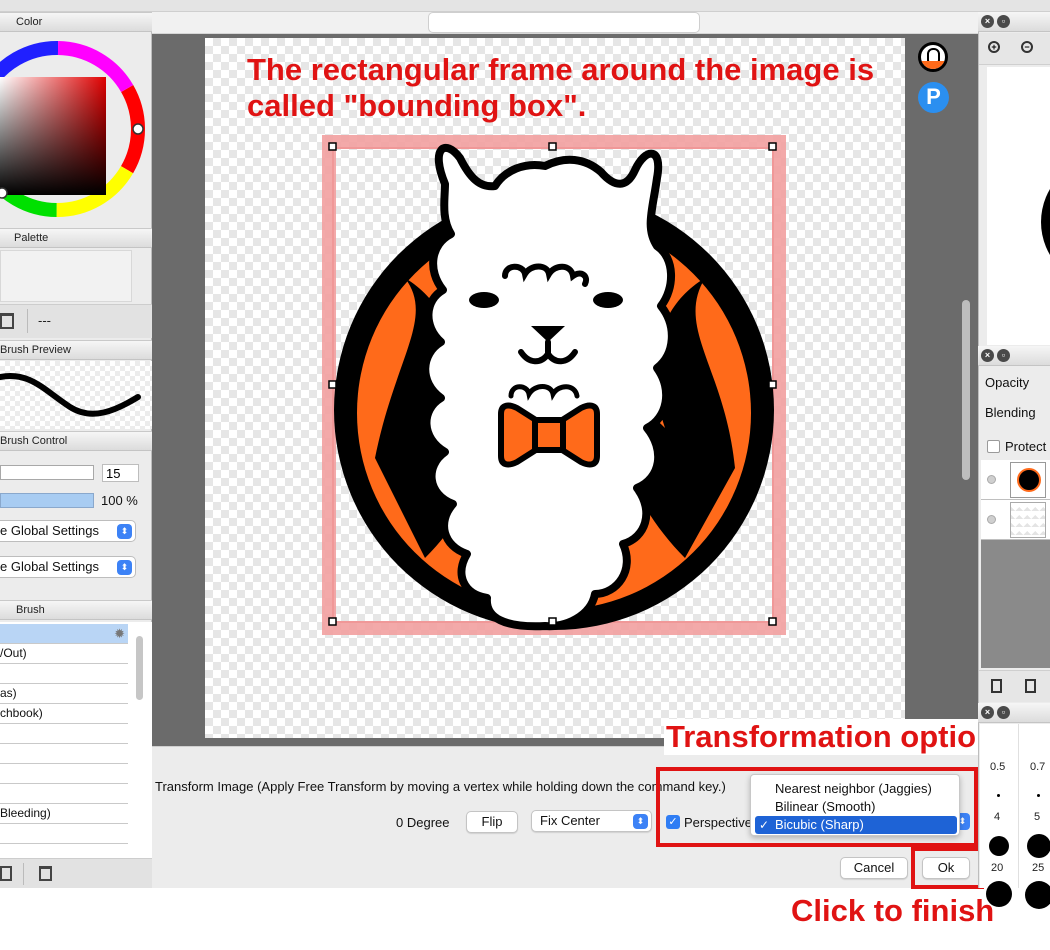 This screenshot has width=1050, height=950. I want to click on protect-checkbox, so click(993, 446).